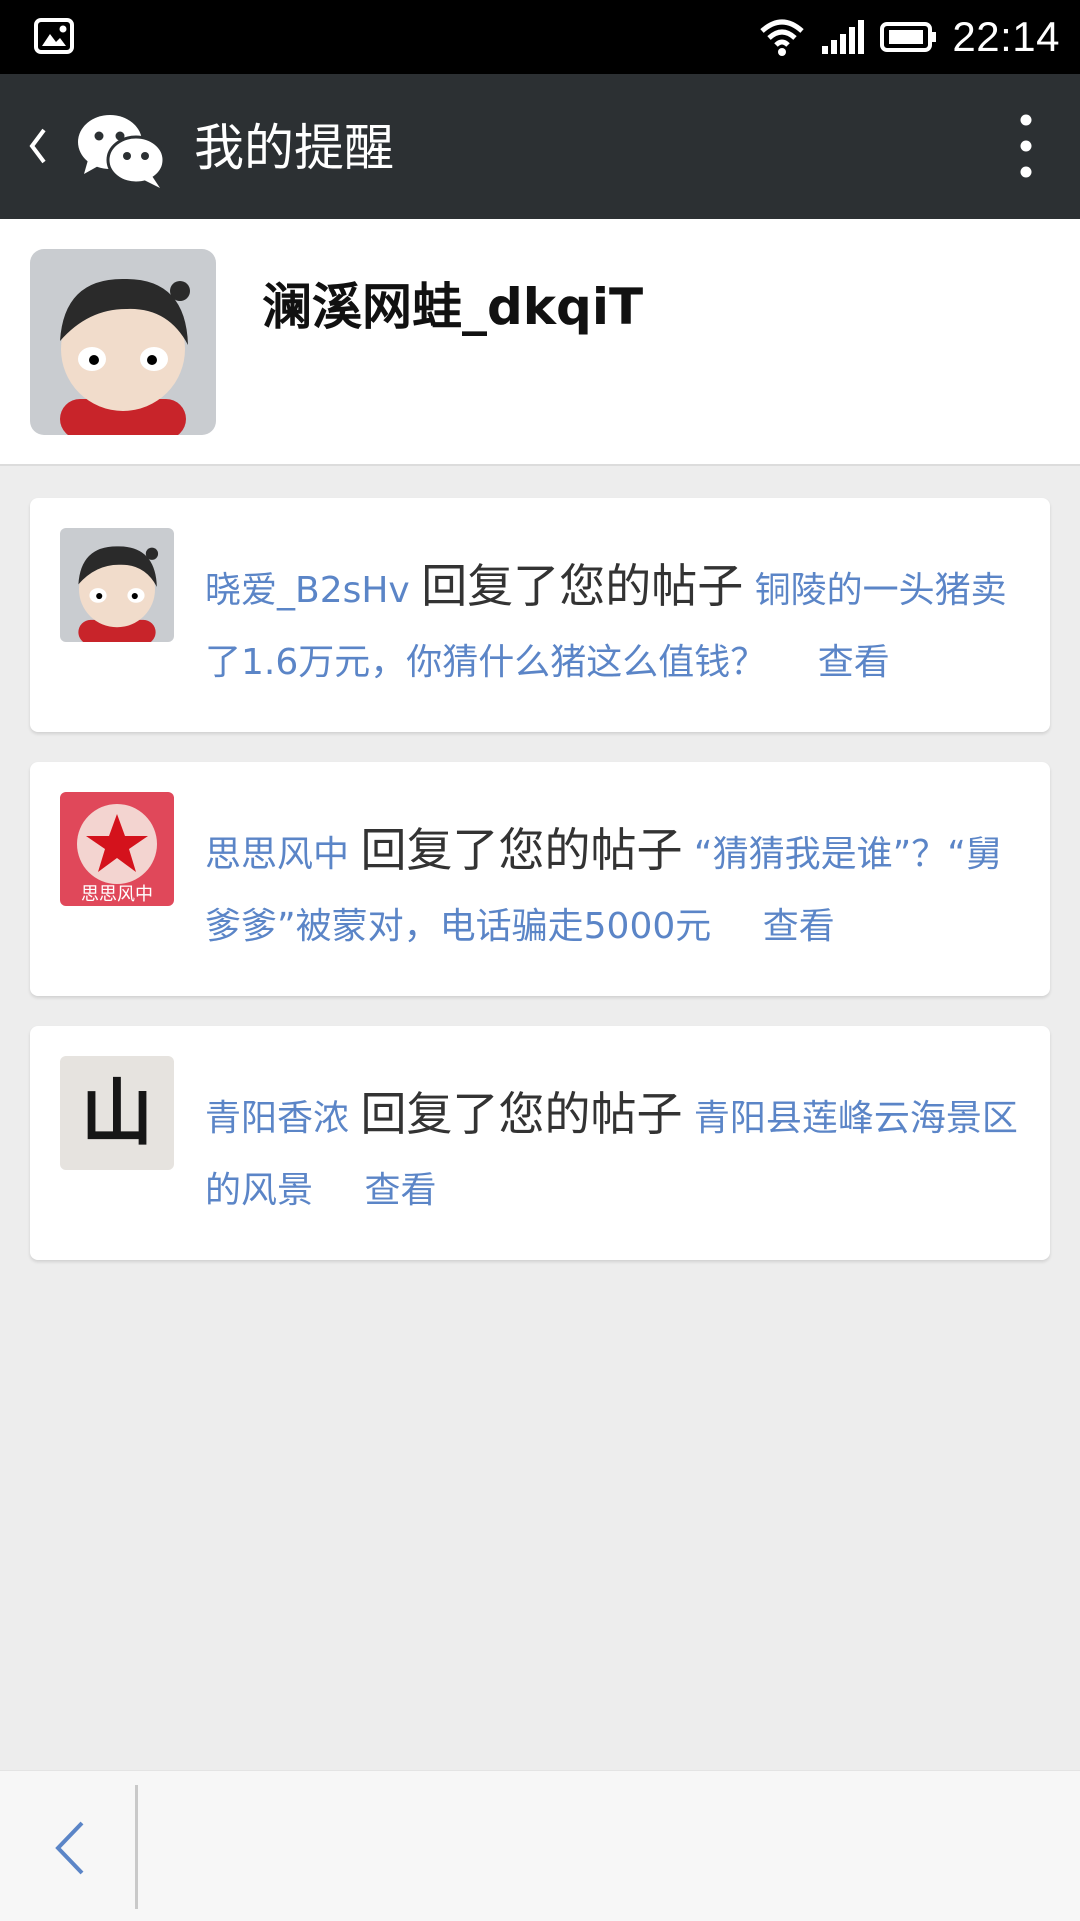  What do you see at coordinates (843, 37) in the screenshot?
I see `signal-icon` at bounding box center [843, 37].